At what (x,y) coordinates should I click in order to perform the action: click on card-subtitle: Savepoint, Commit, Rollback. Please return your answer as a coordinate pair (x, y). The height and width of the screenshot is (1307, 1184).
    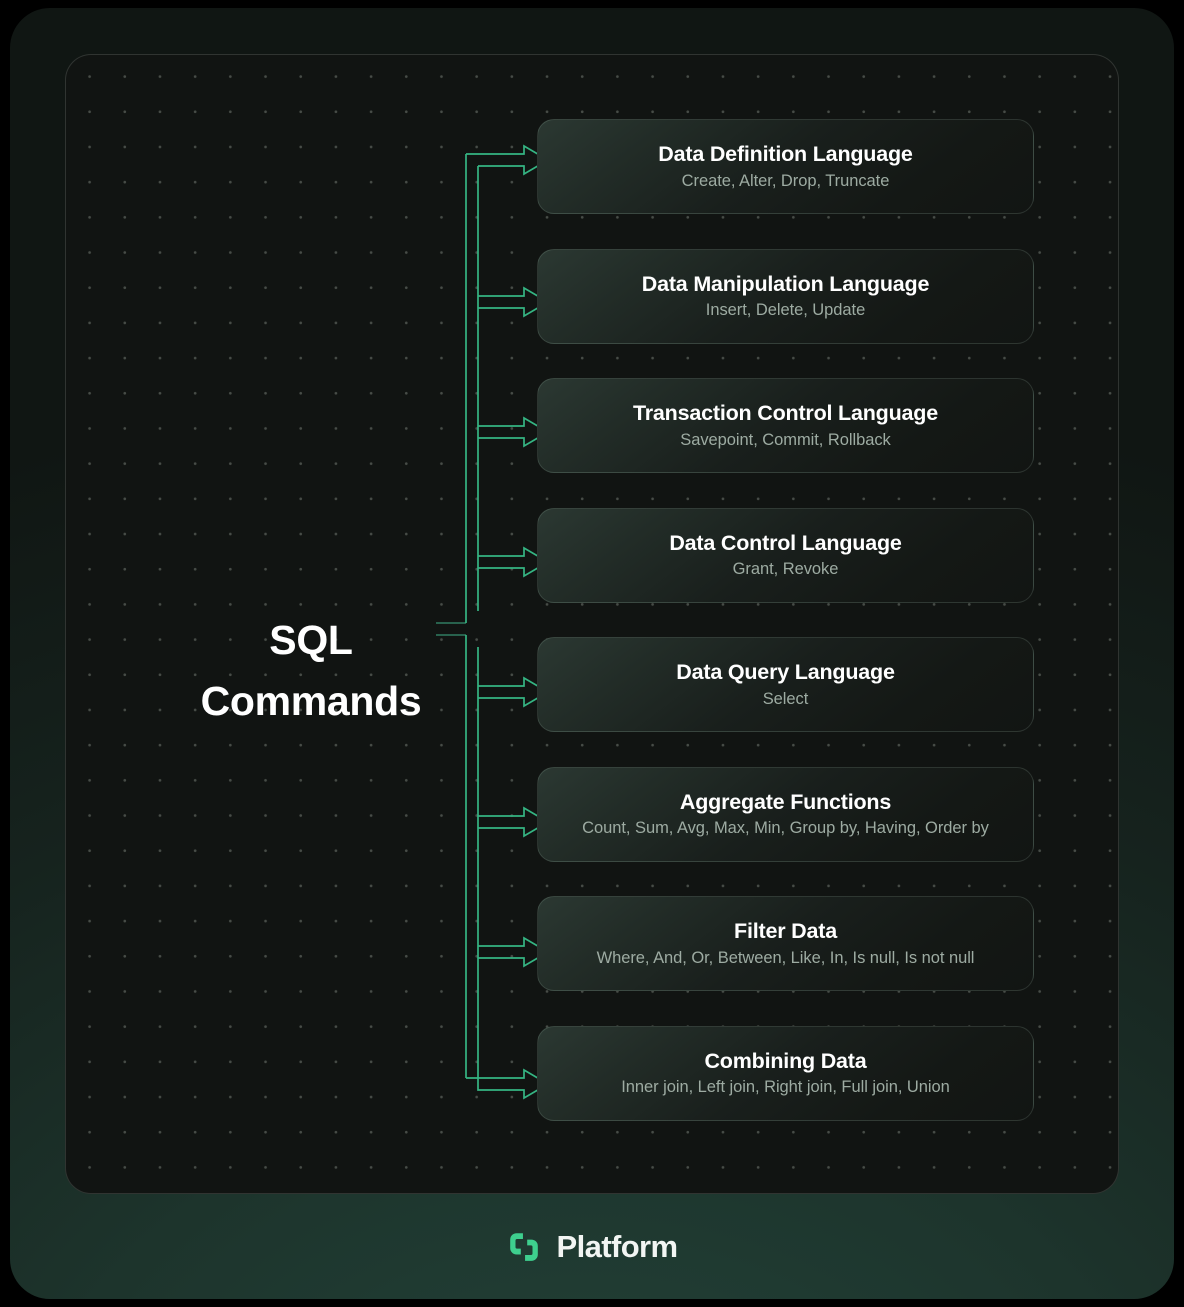
    Looking at the image, I should click on (785, 439).